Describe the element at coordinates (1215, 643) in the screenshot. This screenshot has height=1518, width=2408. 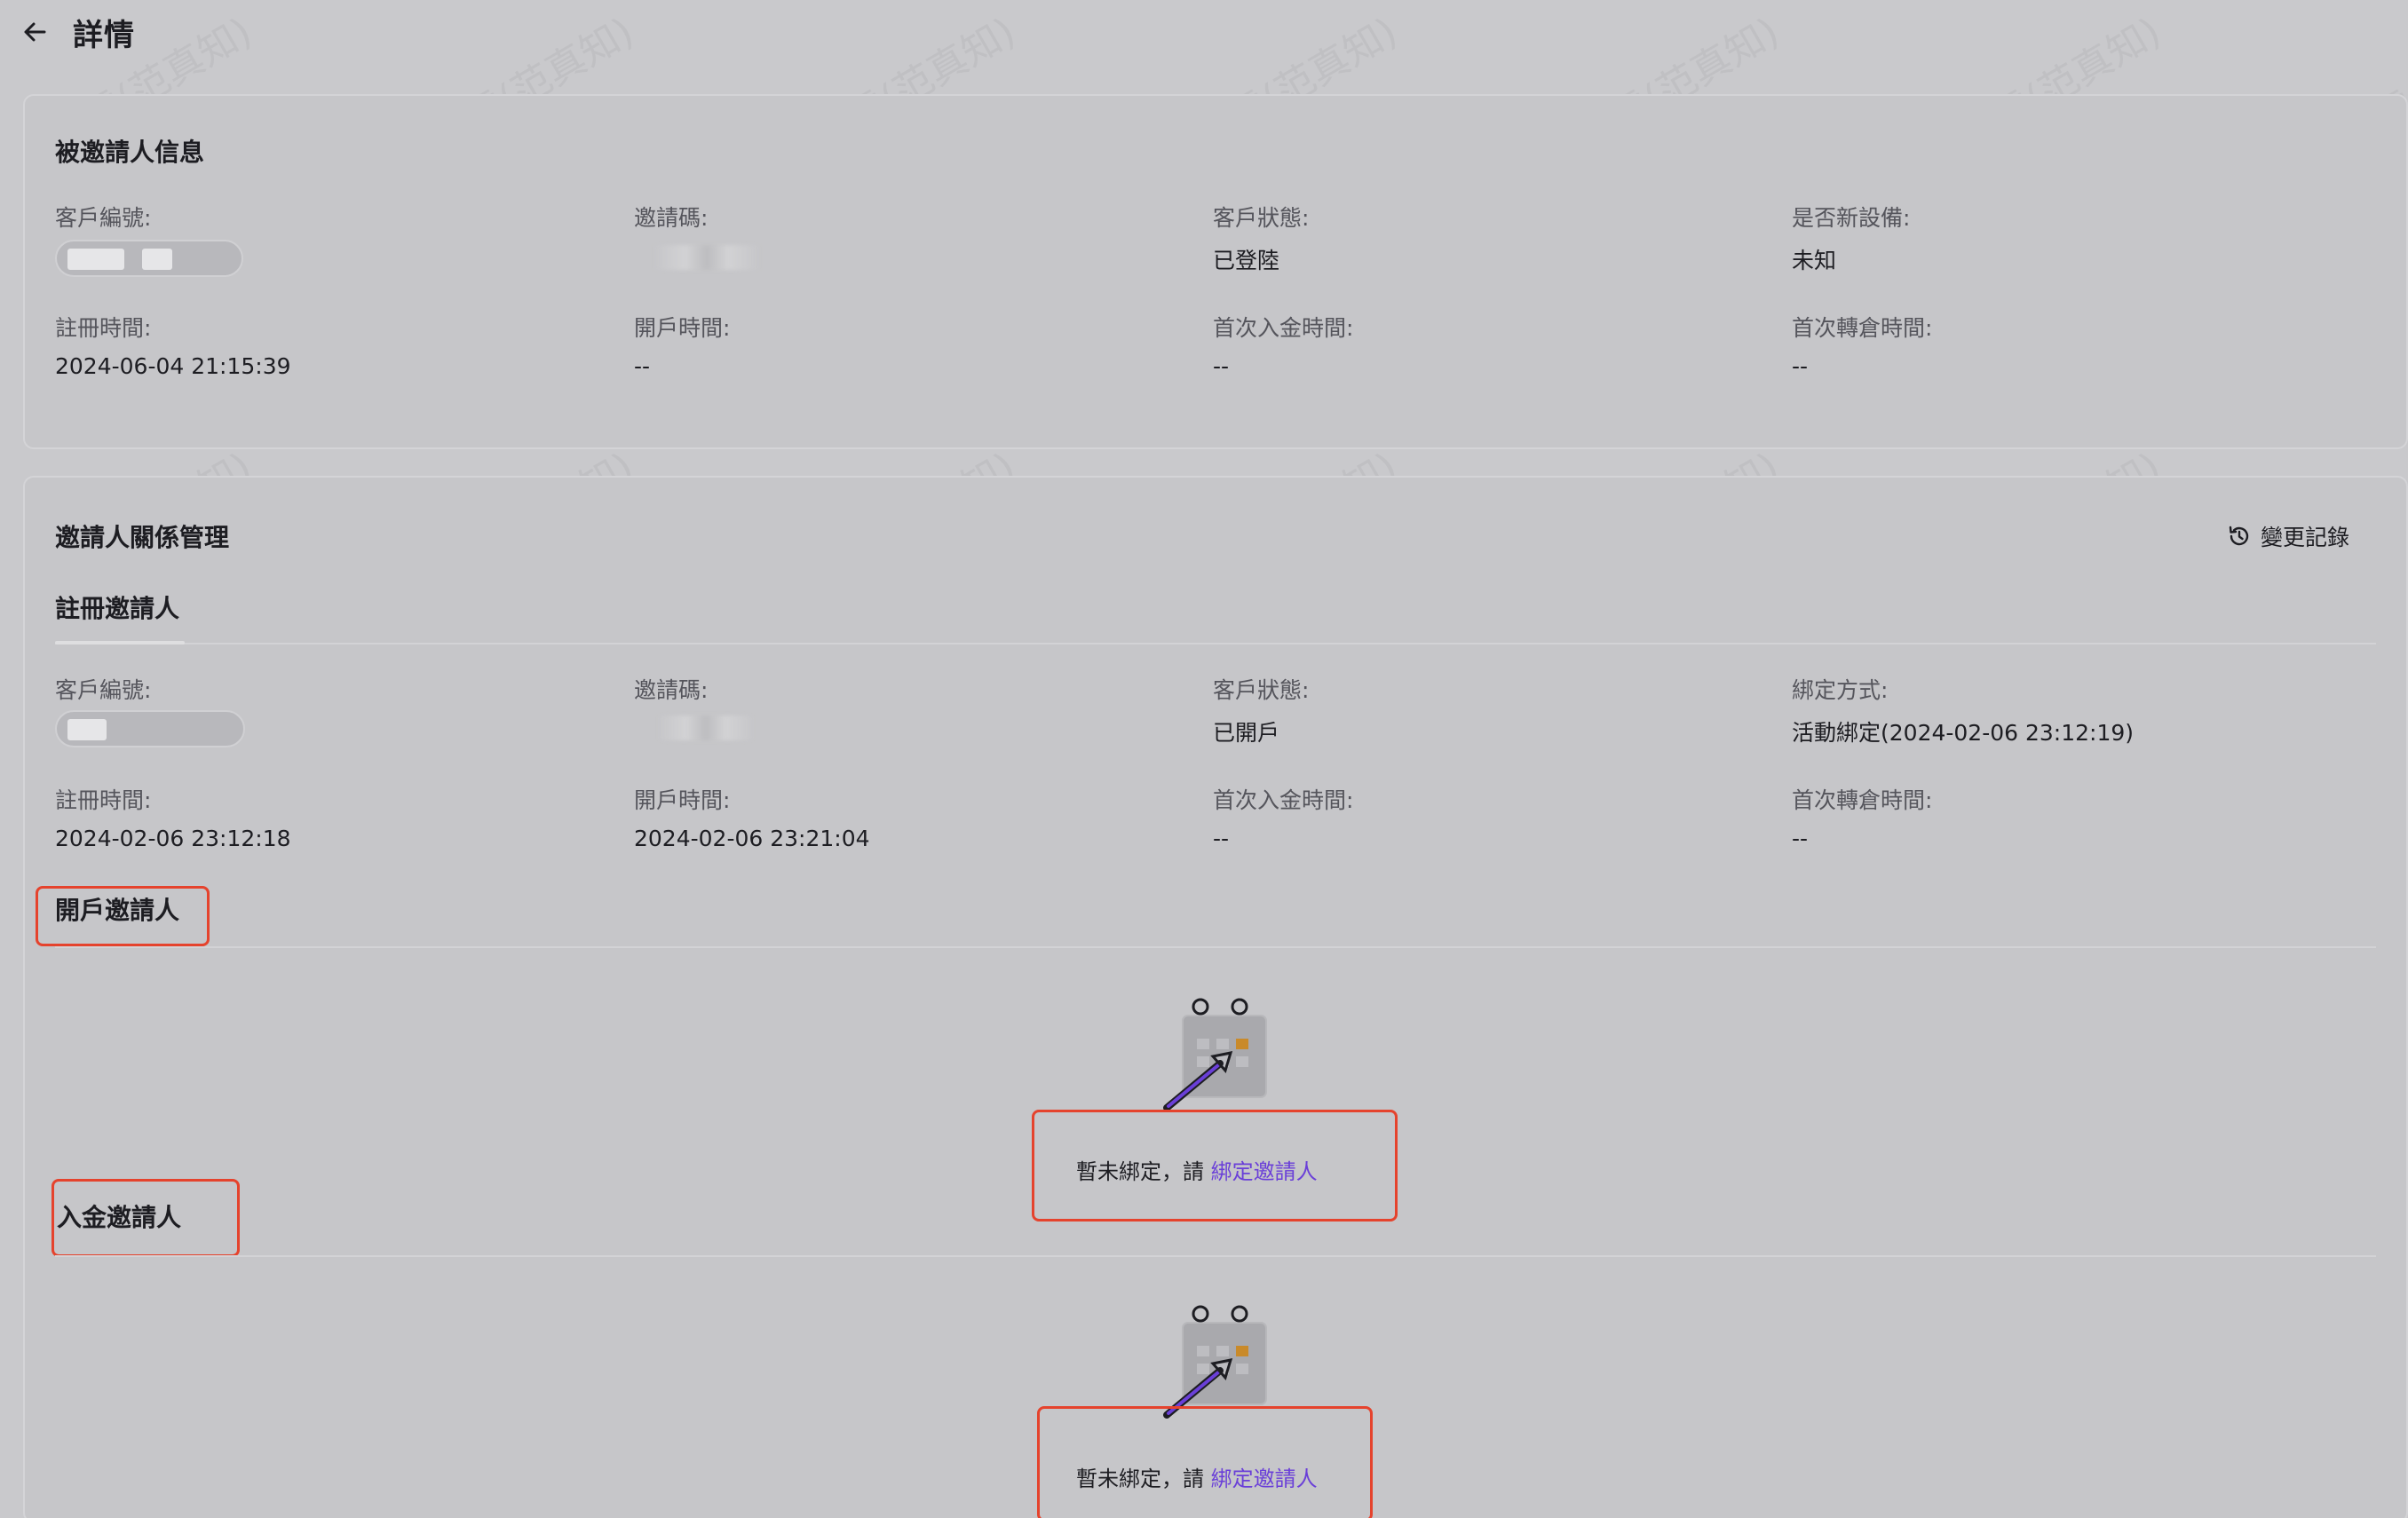
I see `tab-divider` at that location.